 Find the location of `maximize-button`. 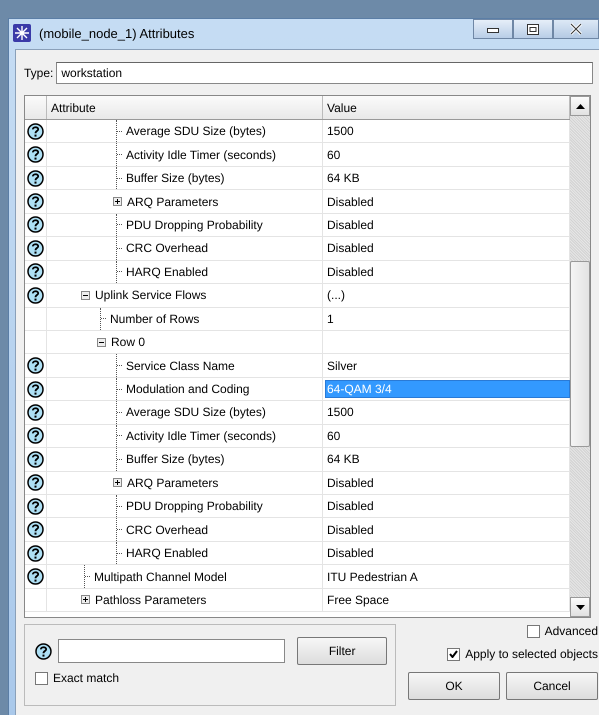

maximize-button is located at coordinates (533, 29).